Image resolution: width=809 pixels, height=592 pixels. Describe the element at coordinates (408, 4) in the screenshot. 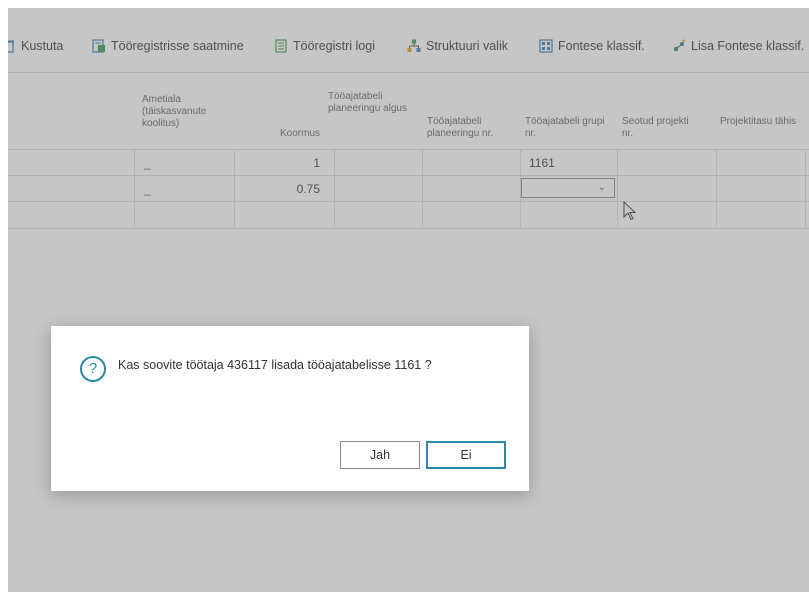

I see `top-edge` at that location.